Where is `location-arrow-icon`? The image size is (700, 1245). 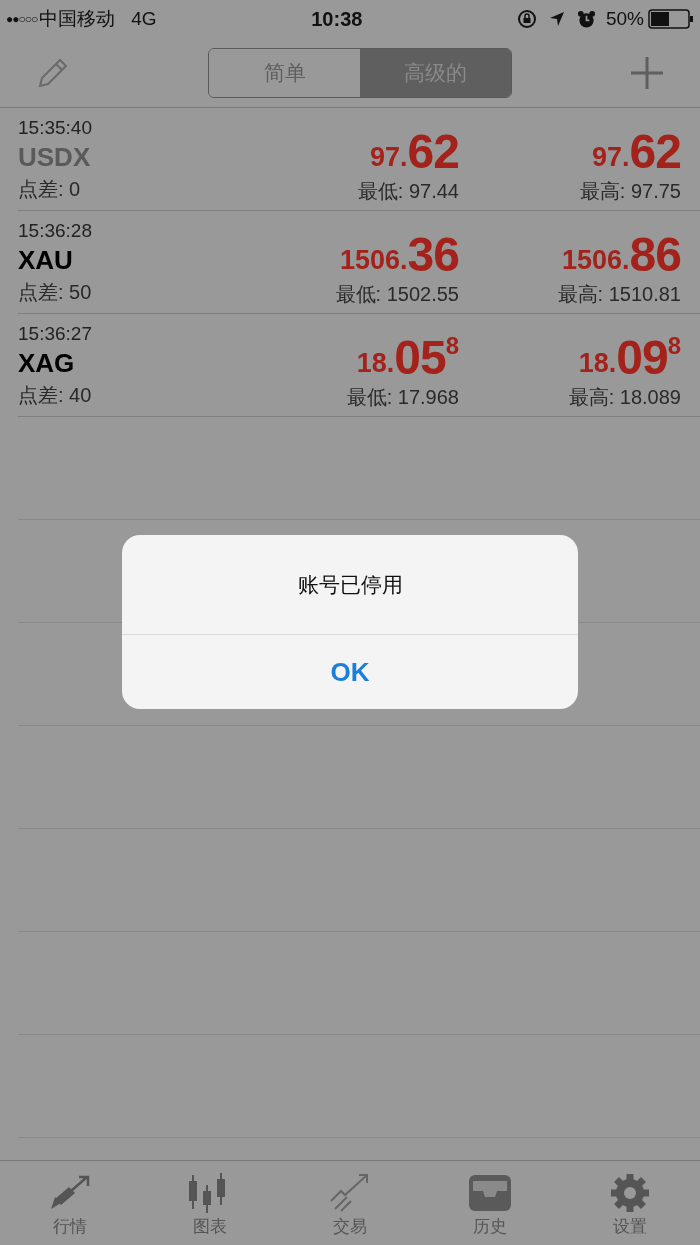 location-arrow-icon is located at coordinates (557, 19).